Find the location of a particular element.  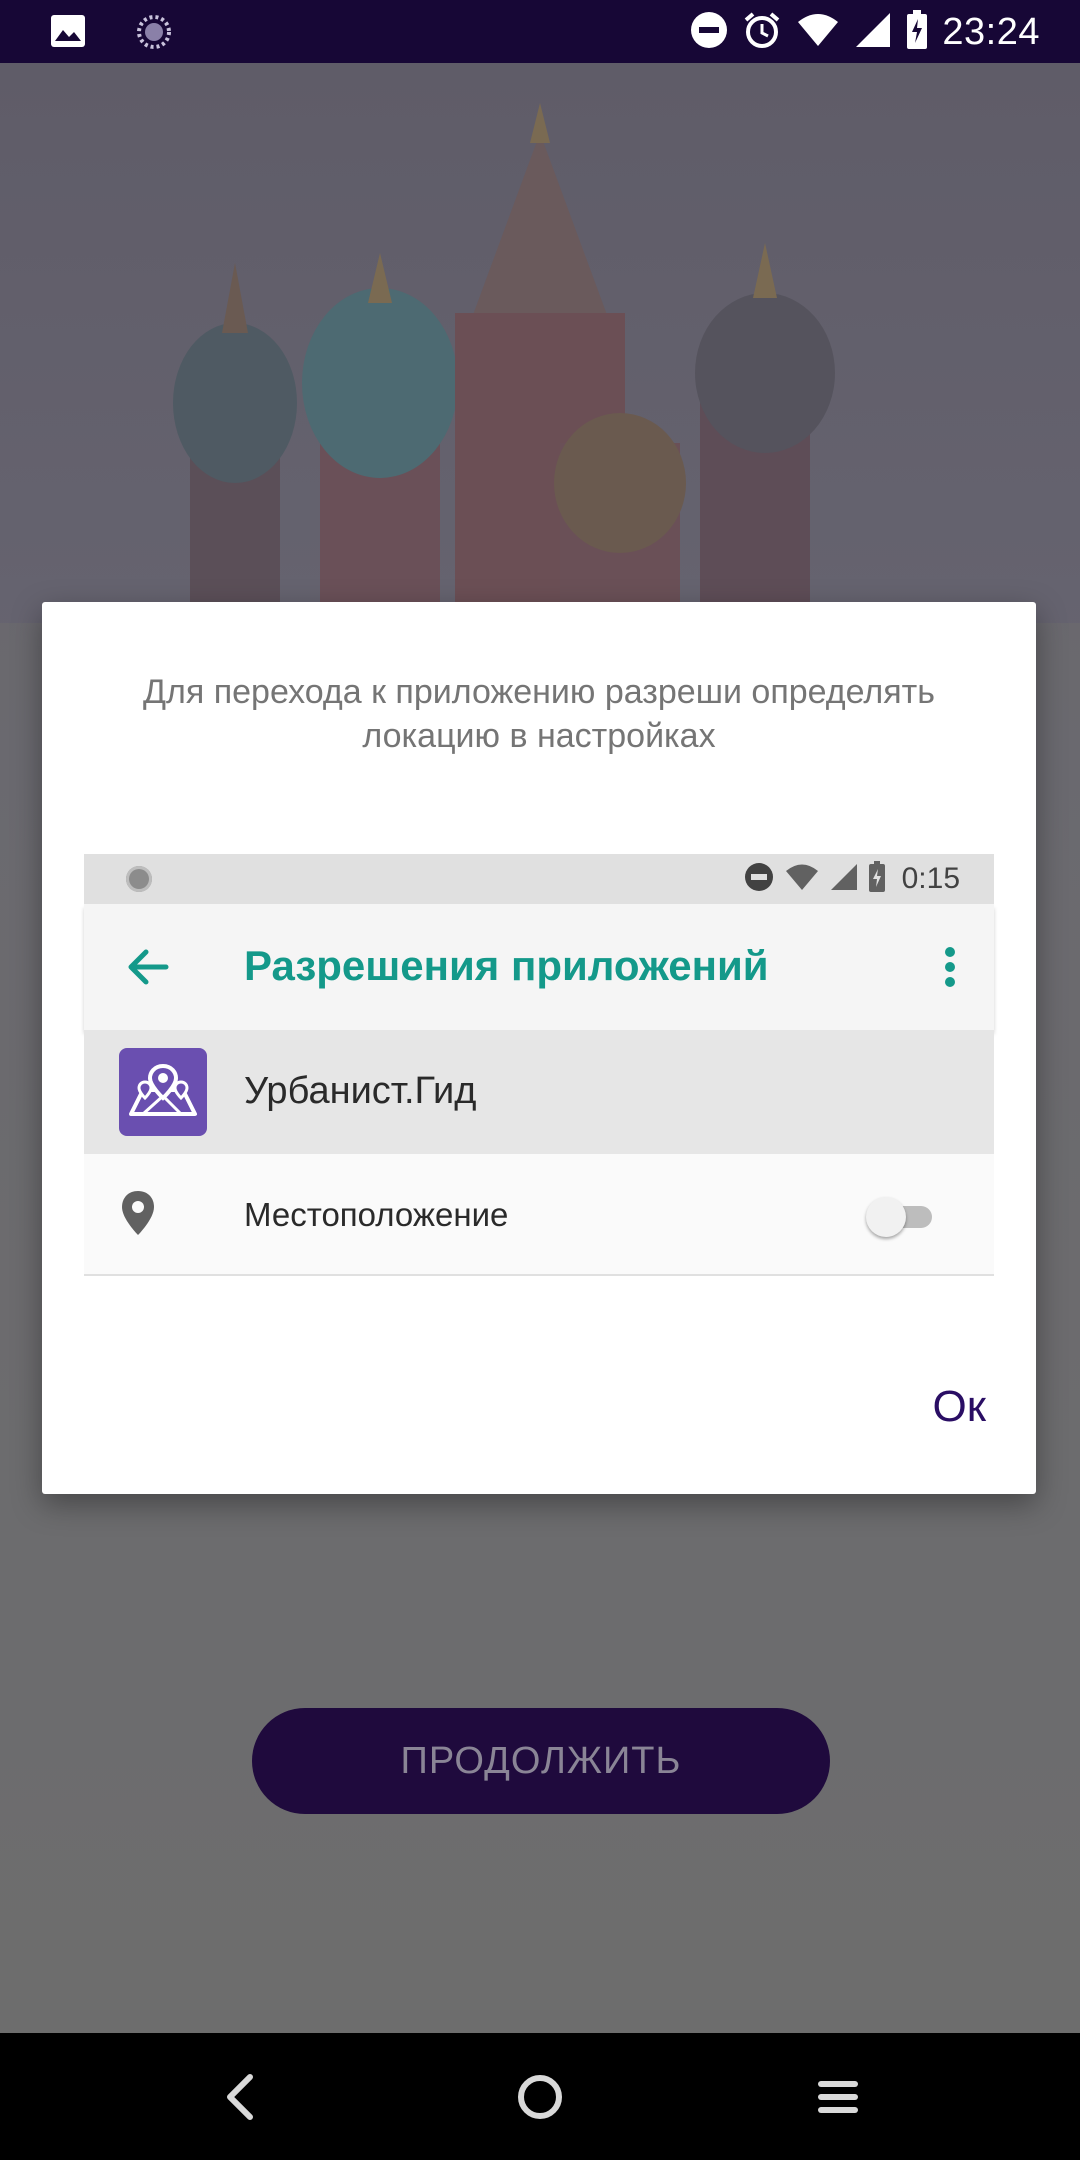

illustration-location-switch is located at coordinates (902, 1216).